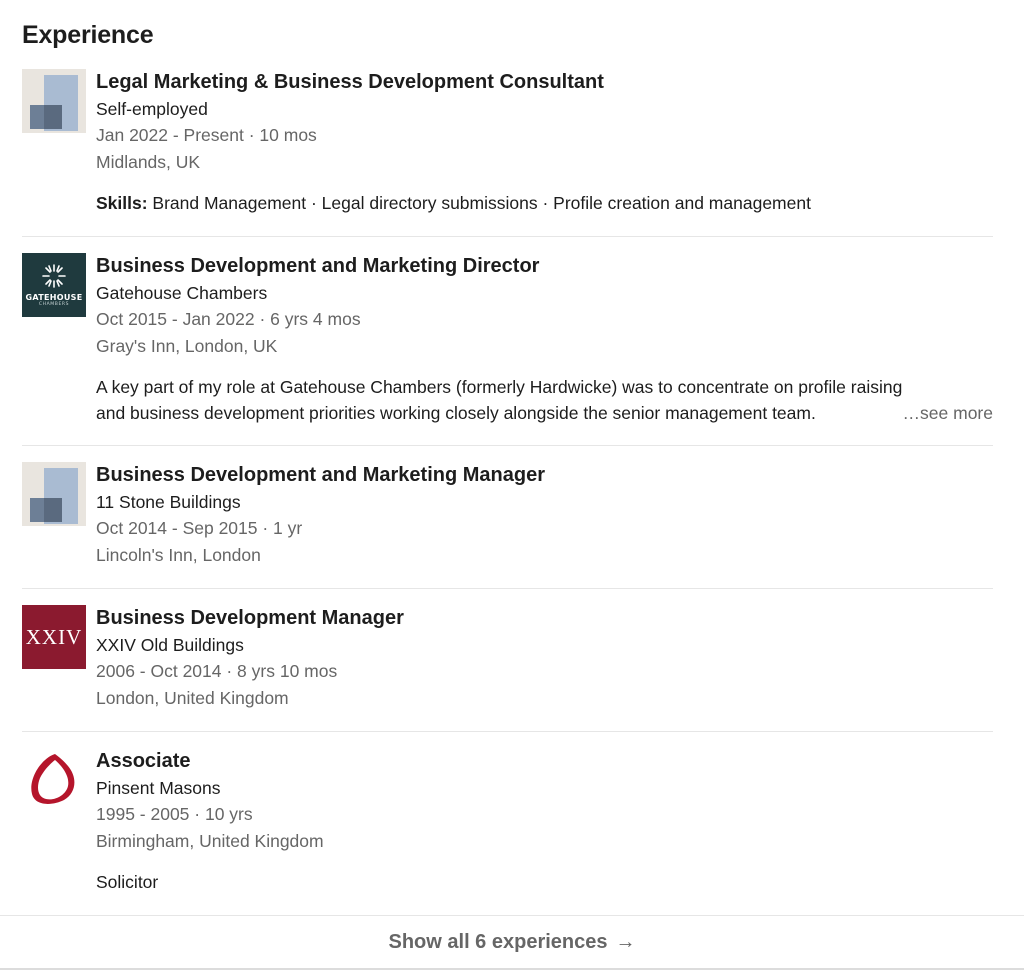 This screenshot has height=972, width=1024. Describe the element at coordinates (187, 346) in the screenshot. I see `location: Gray's Inn, London, UK` at that location.